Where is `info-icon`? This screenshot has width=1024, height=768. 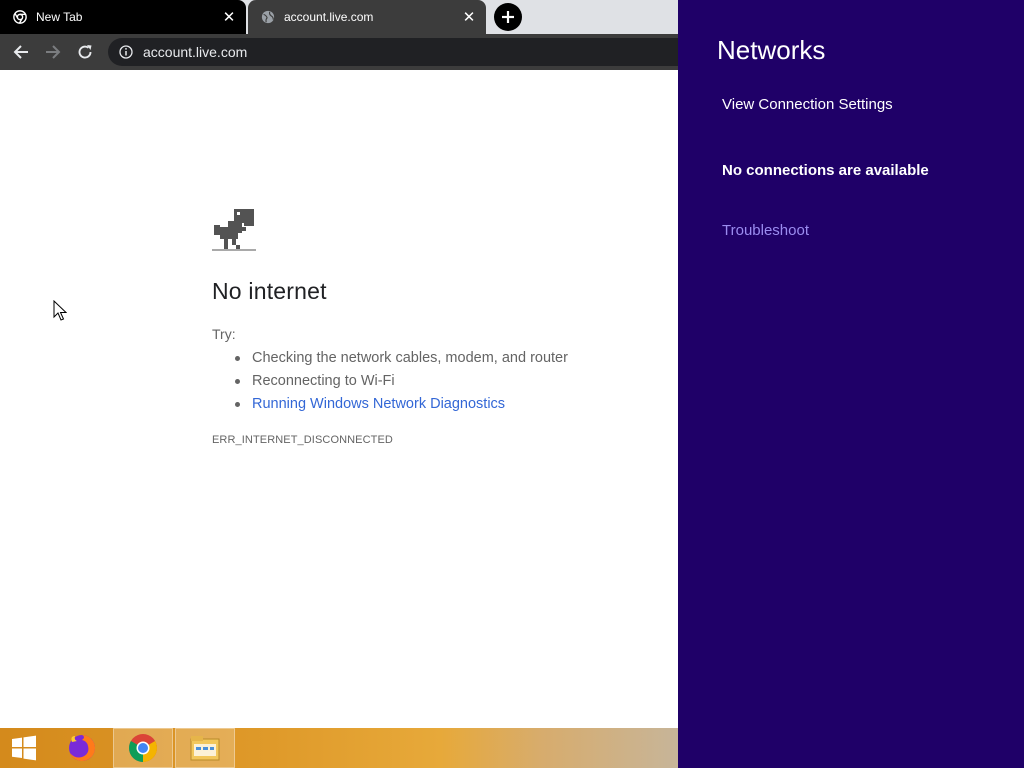
info-icon is located at coordinates (126, 52).